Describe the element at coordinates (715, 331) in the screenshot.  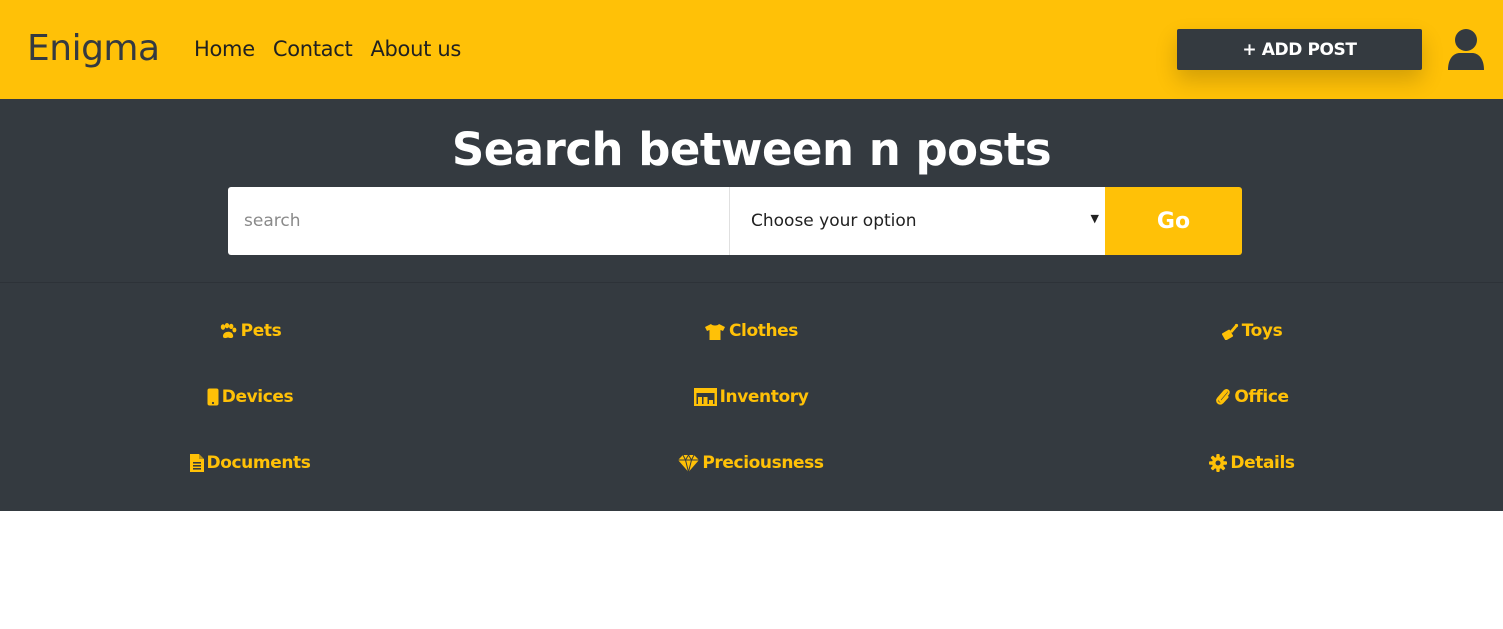
I see `tshirt-icon` at that location.